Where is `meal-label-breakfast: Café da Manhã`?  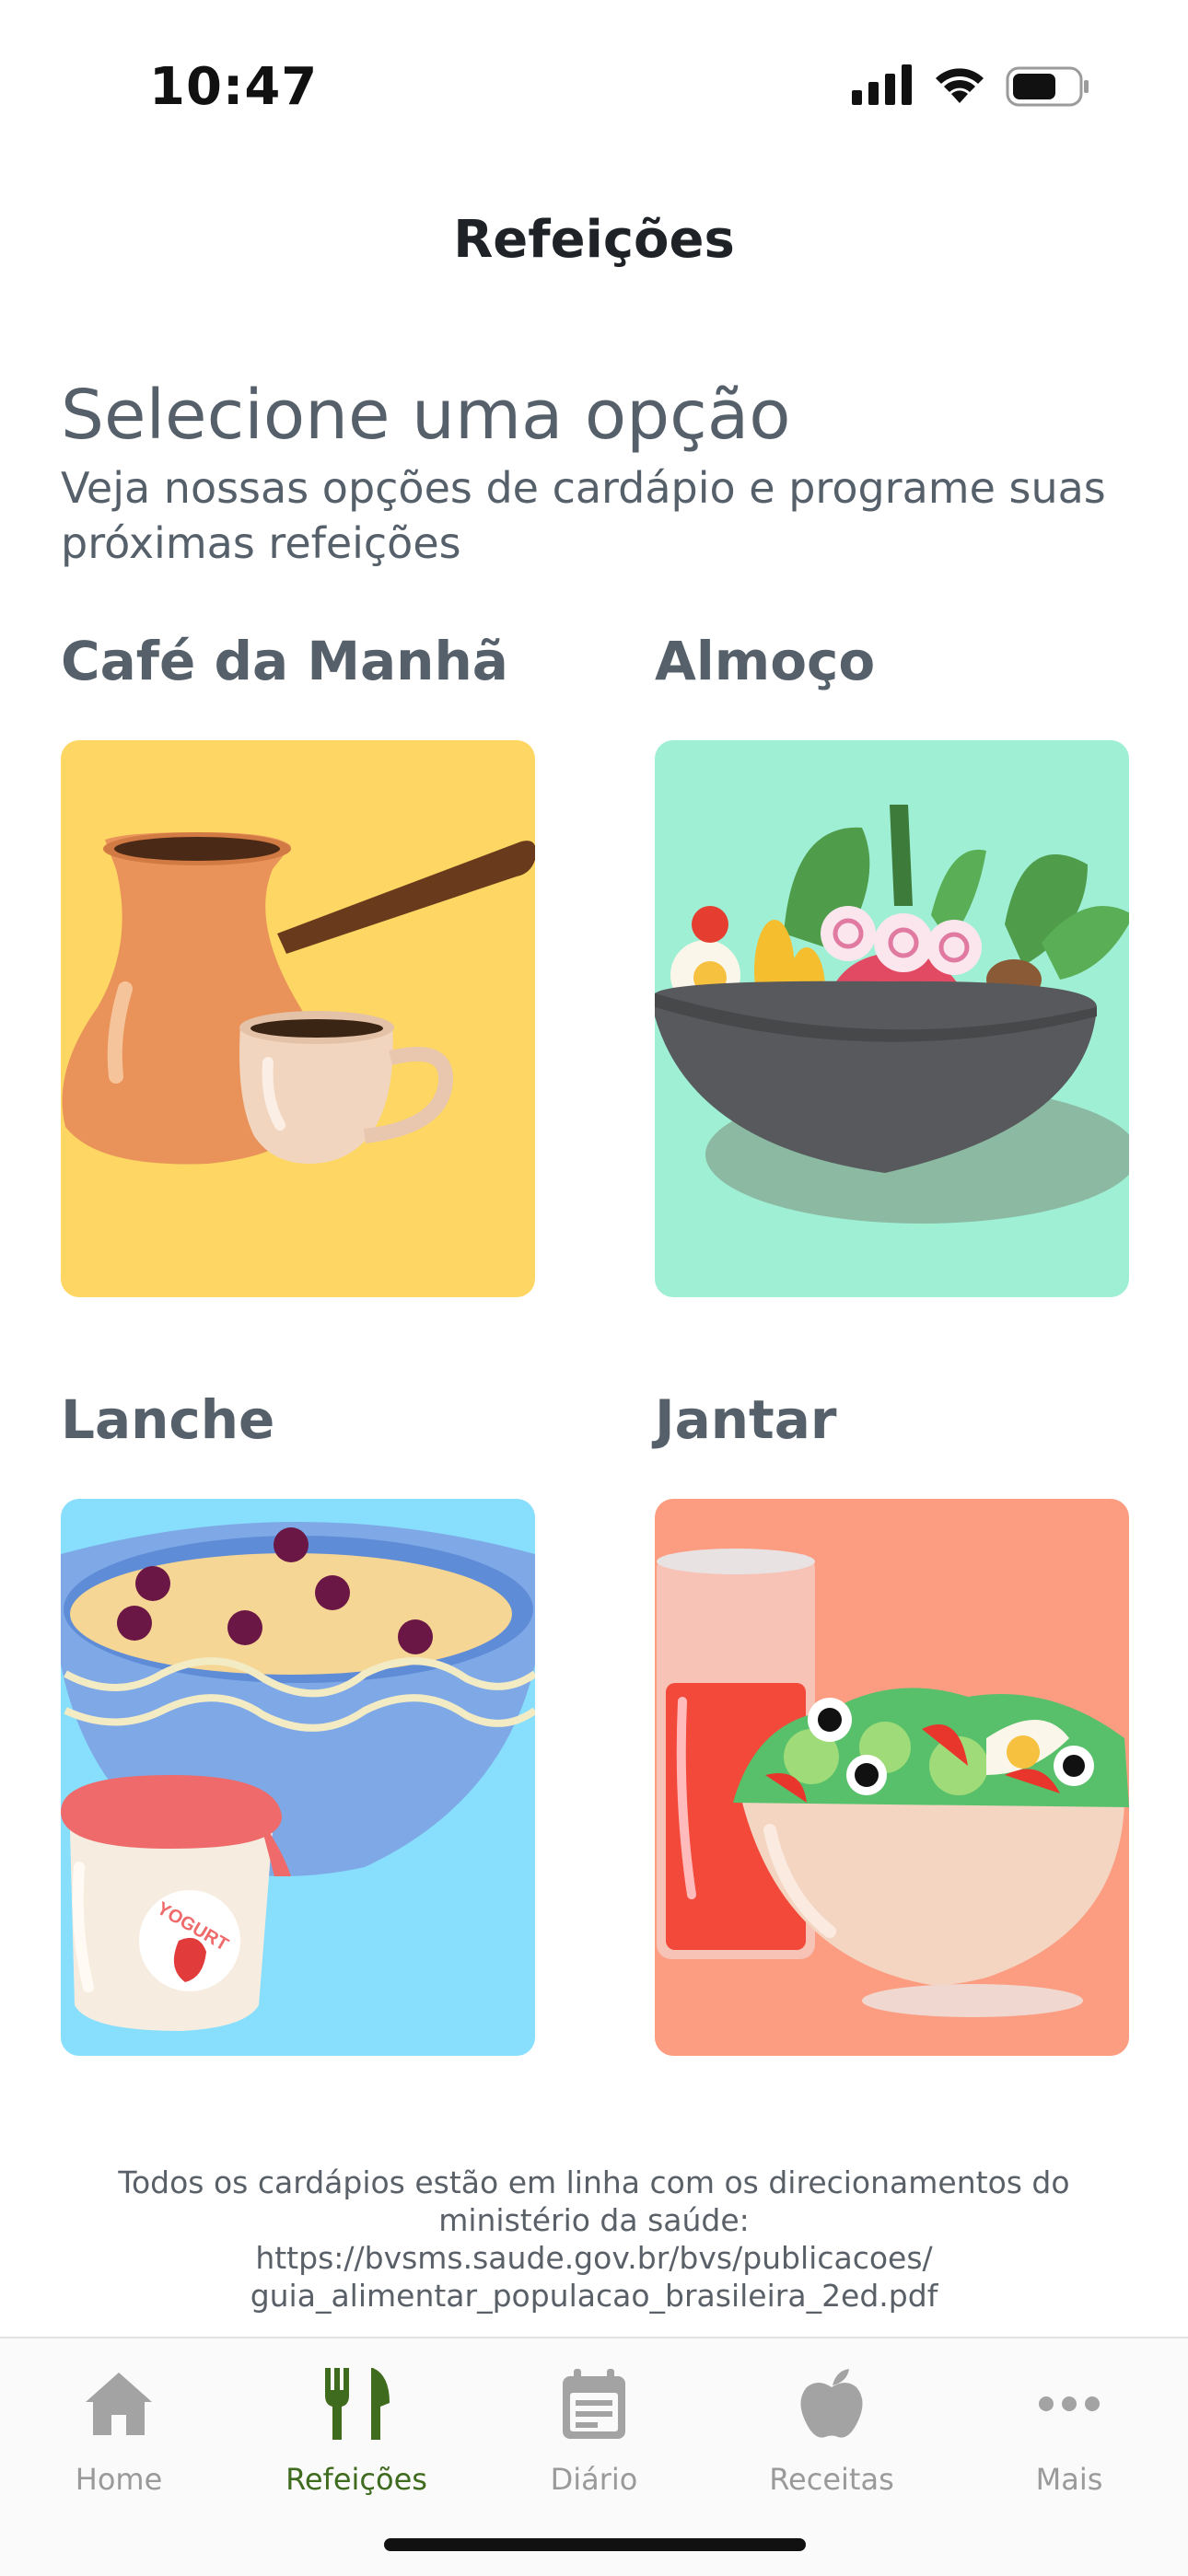
meal-label-breakfast: Café da Manhã is located at coordinates (284, 661).